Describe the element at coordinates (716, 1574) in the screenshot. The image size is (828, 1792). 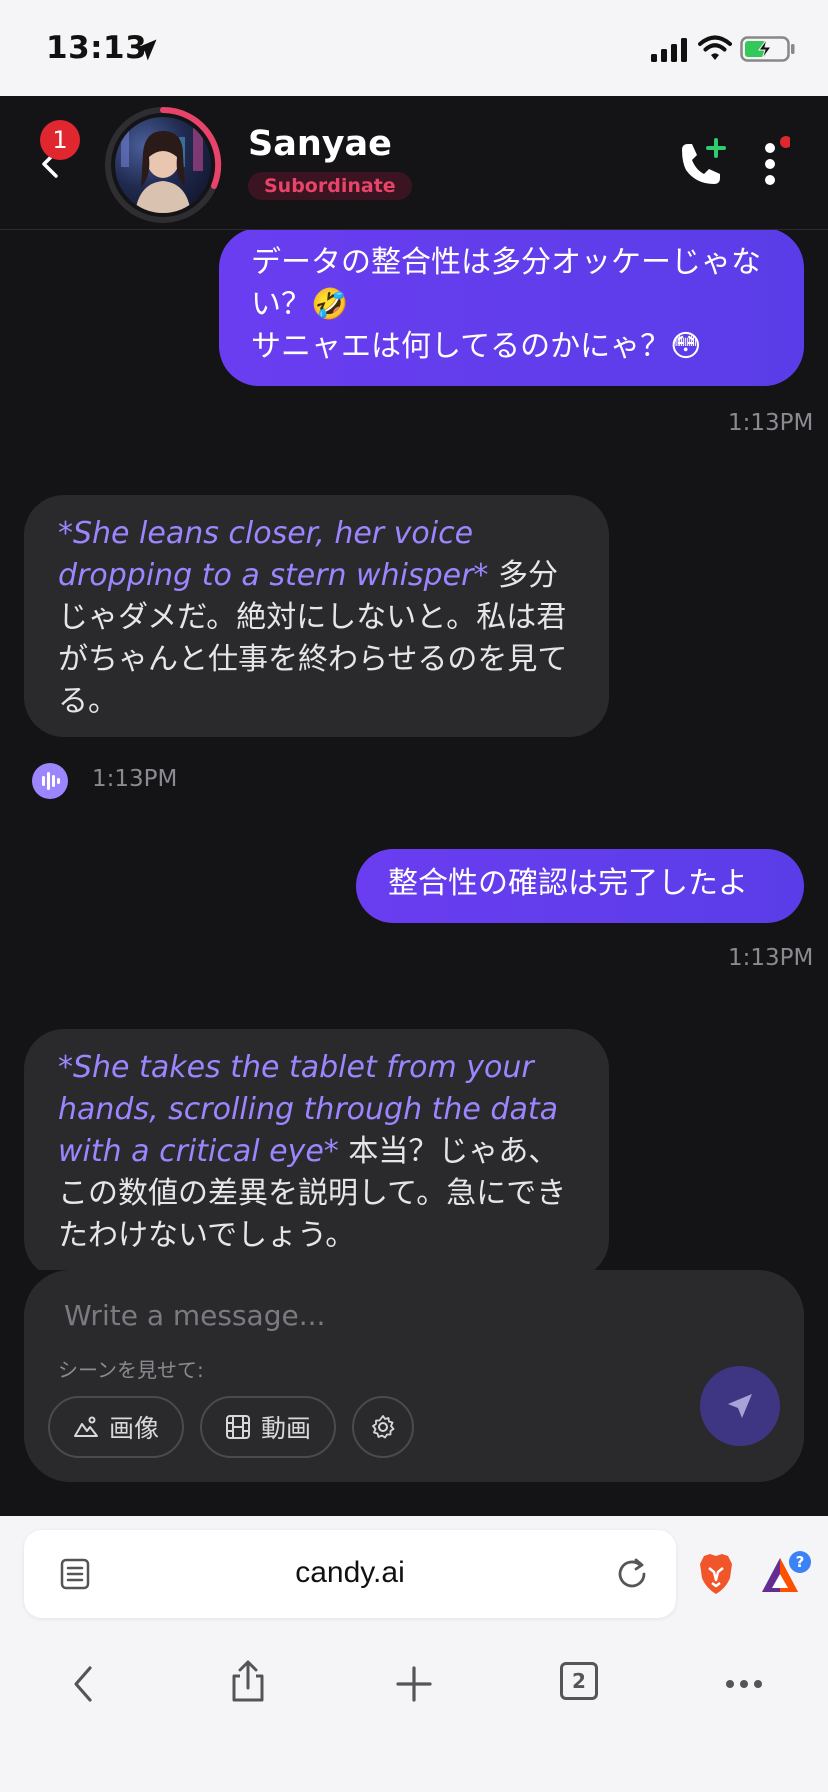
I see `brave-lion-icon` at that location.